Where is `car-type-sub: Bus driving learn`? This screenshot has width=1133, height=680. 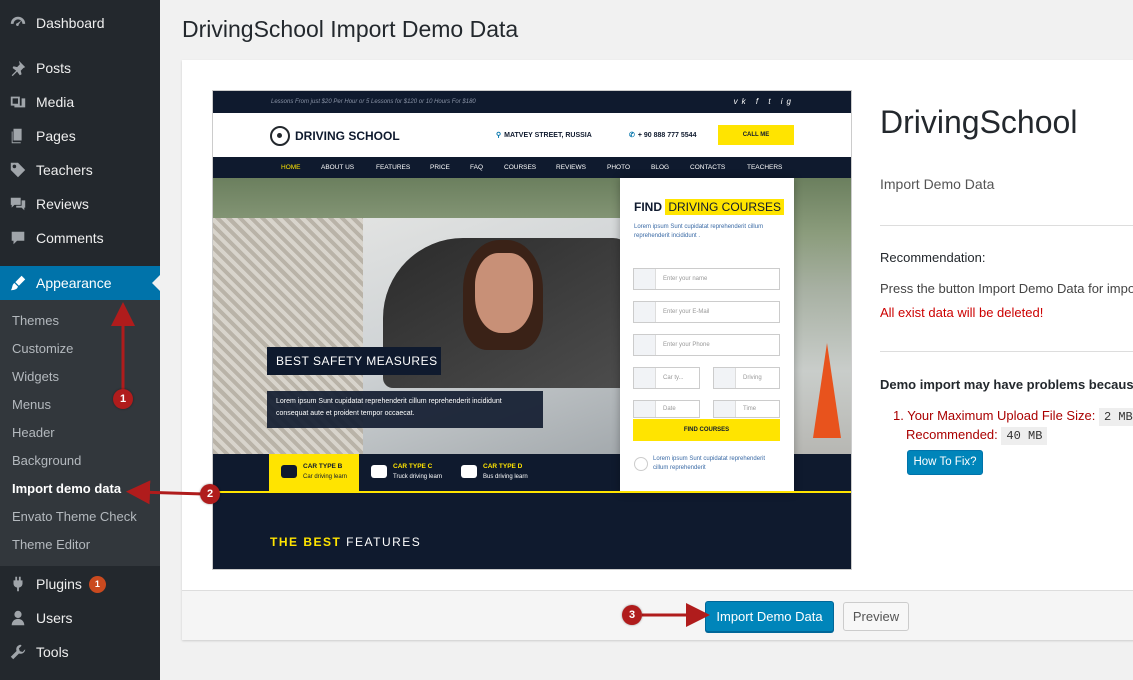
car-type-sub: Bus driving learn is located at coordinates (505, 477).